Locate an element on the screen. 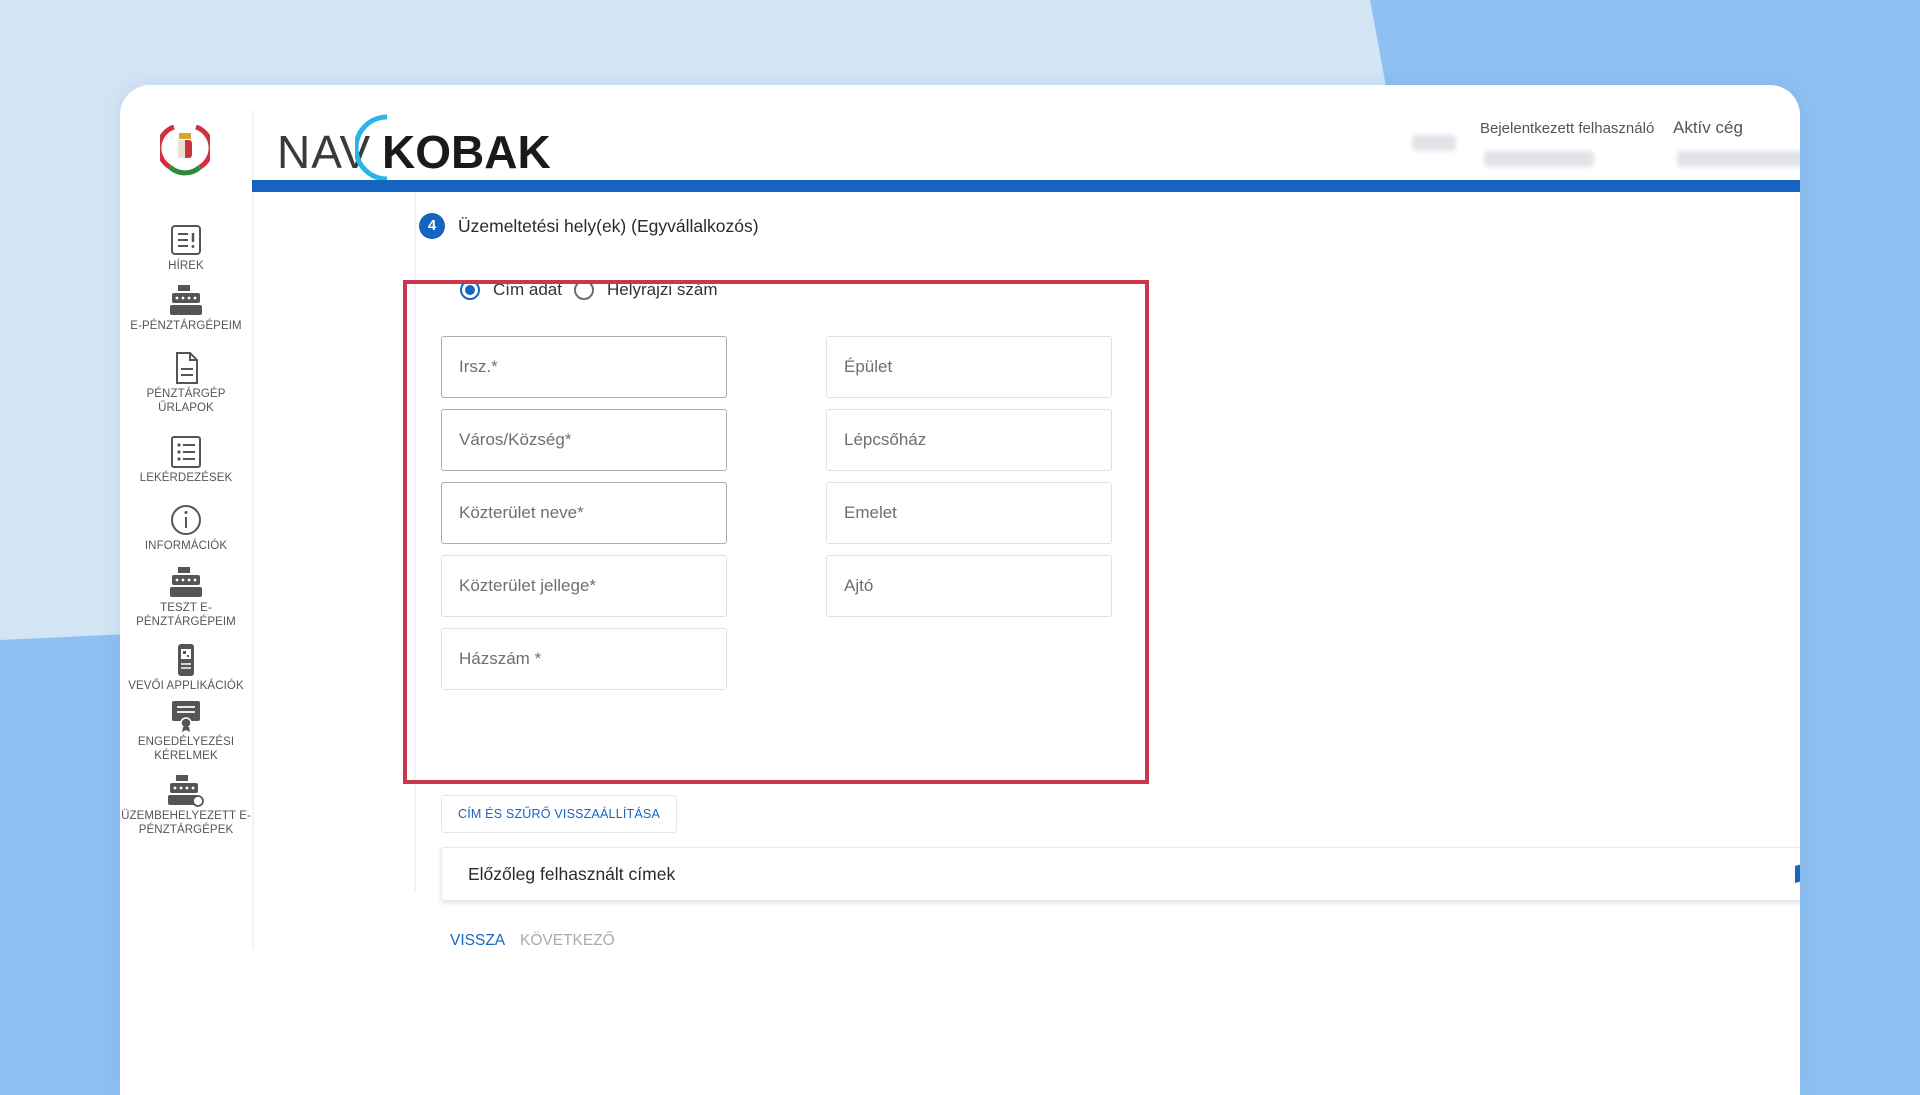 The image size is (1920, 1095). previous-addresses-title: Előzőleg felhasznált címek is located at coordinates (572, 874).